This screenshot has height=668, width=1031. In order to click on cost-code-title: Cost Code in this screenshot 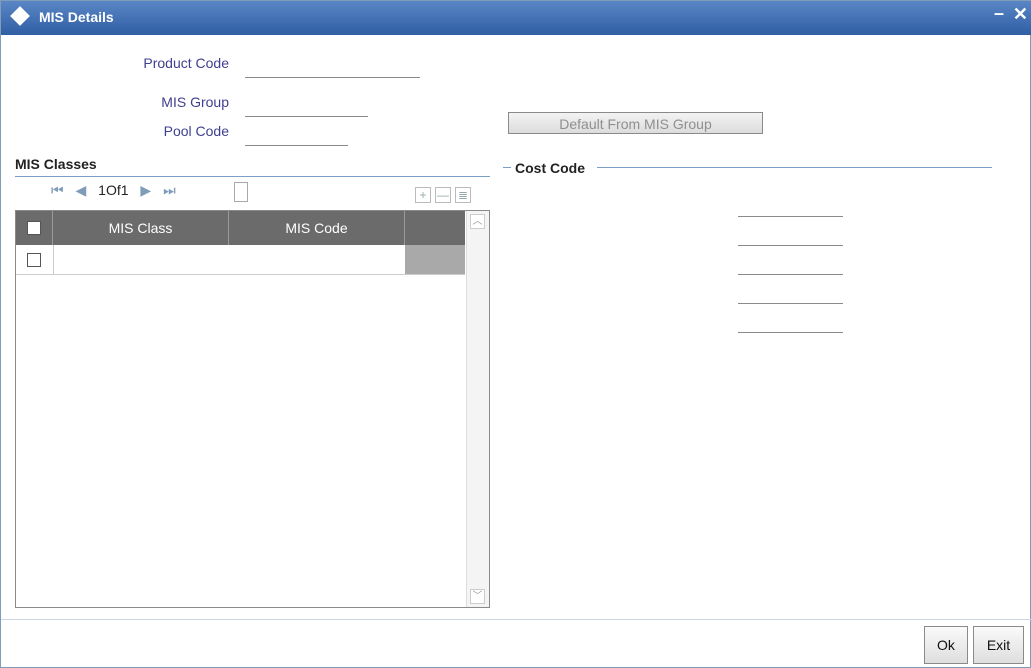, I will do `click(550, 168)`.